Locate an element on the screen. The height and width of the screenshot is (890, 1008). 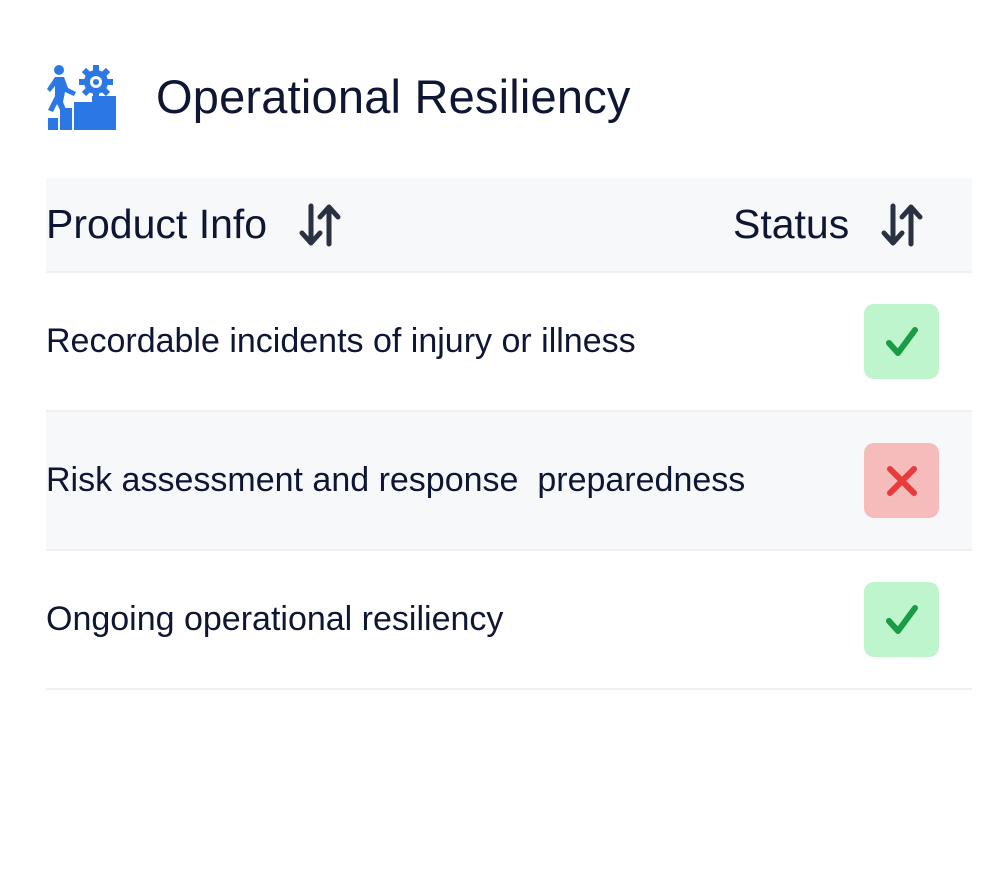
table-header: Product Info Status is located at coordinates (509, 225).